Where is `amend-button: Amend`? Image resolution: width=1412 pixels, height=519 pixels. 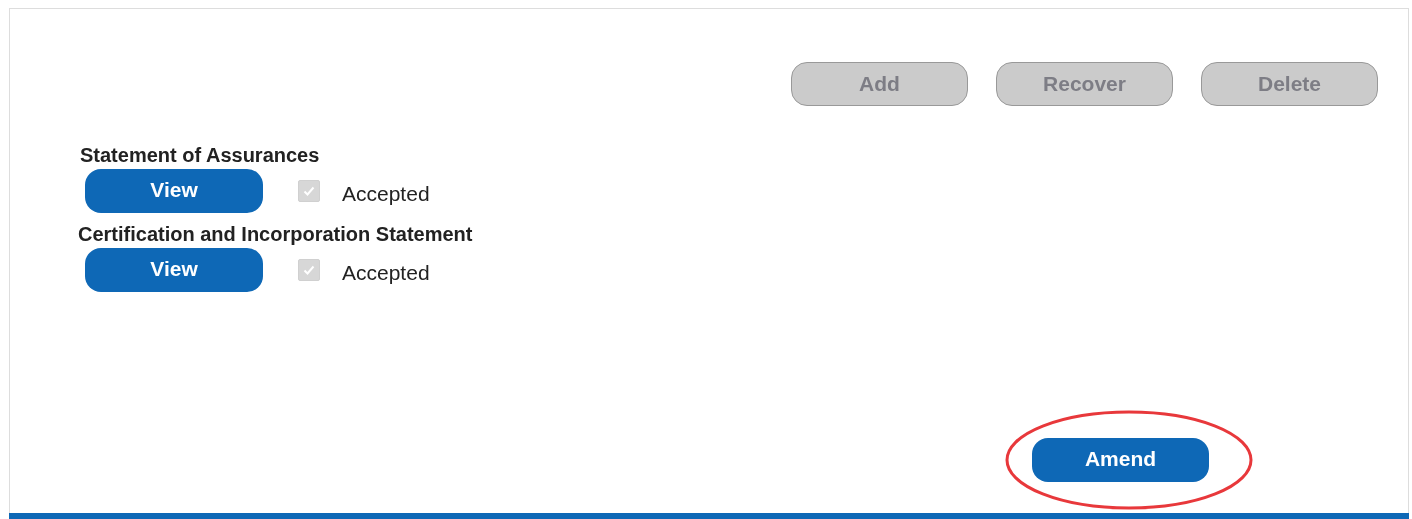 amend-button: Amend is located at coordinates (1120, 460).